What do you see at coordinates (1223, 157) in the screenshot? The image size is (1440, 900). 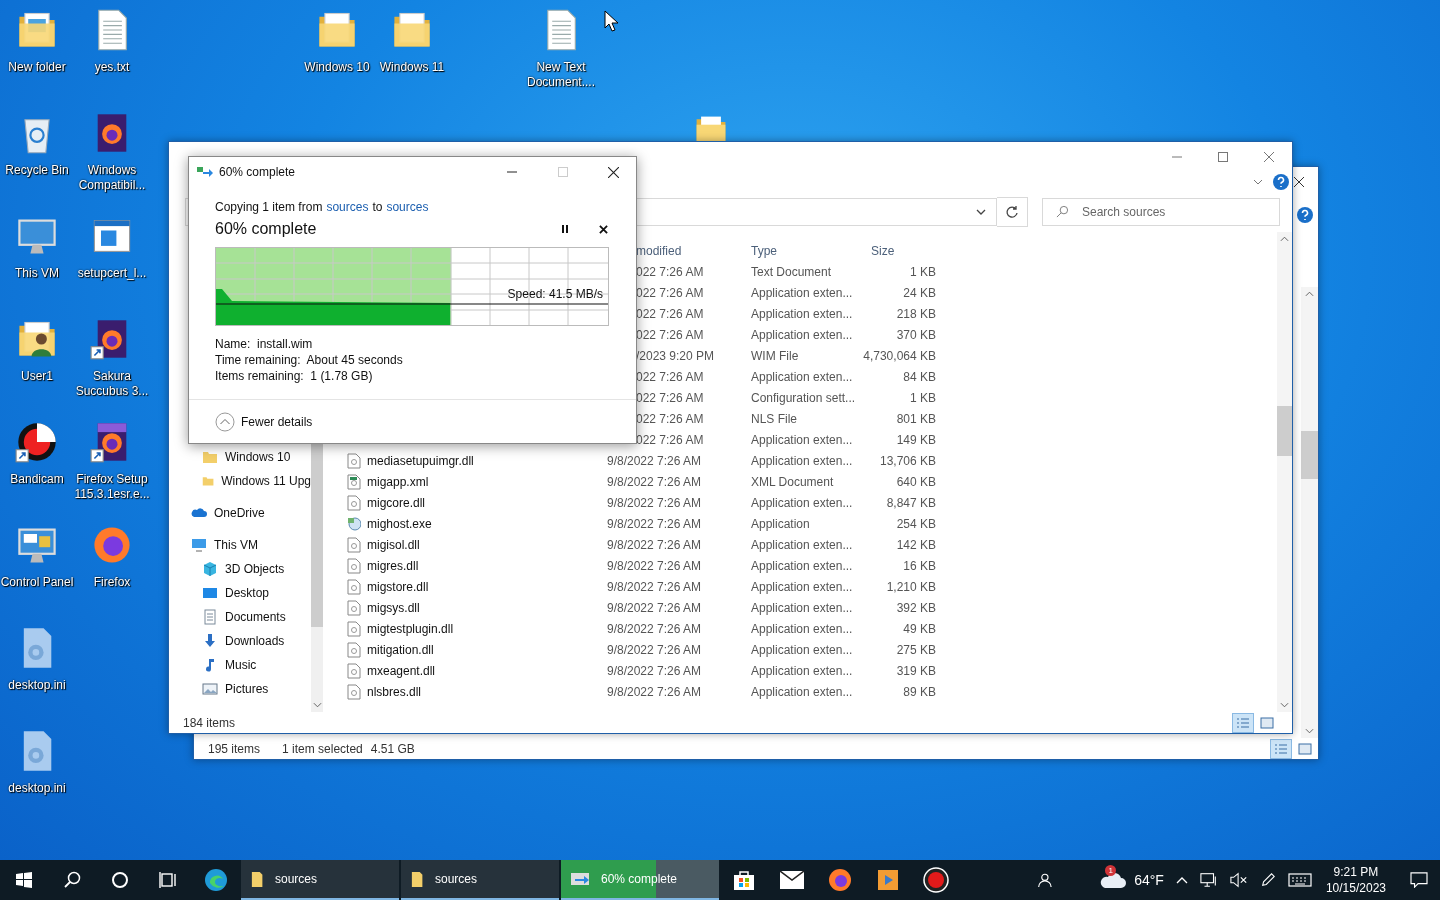 I see `maximize-icon` at bounding box center [1223, 157].